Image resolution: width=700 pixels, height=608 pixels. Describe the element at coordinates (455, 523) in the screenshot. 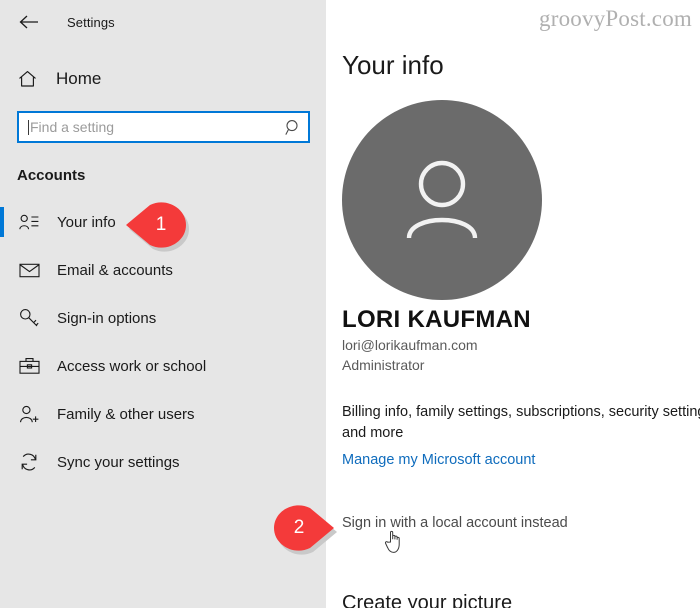

I see `sign-in-local-account-link: Sign in with a local account instead` at that location.